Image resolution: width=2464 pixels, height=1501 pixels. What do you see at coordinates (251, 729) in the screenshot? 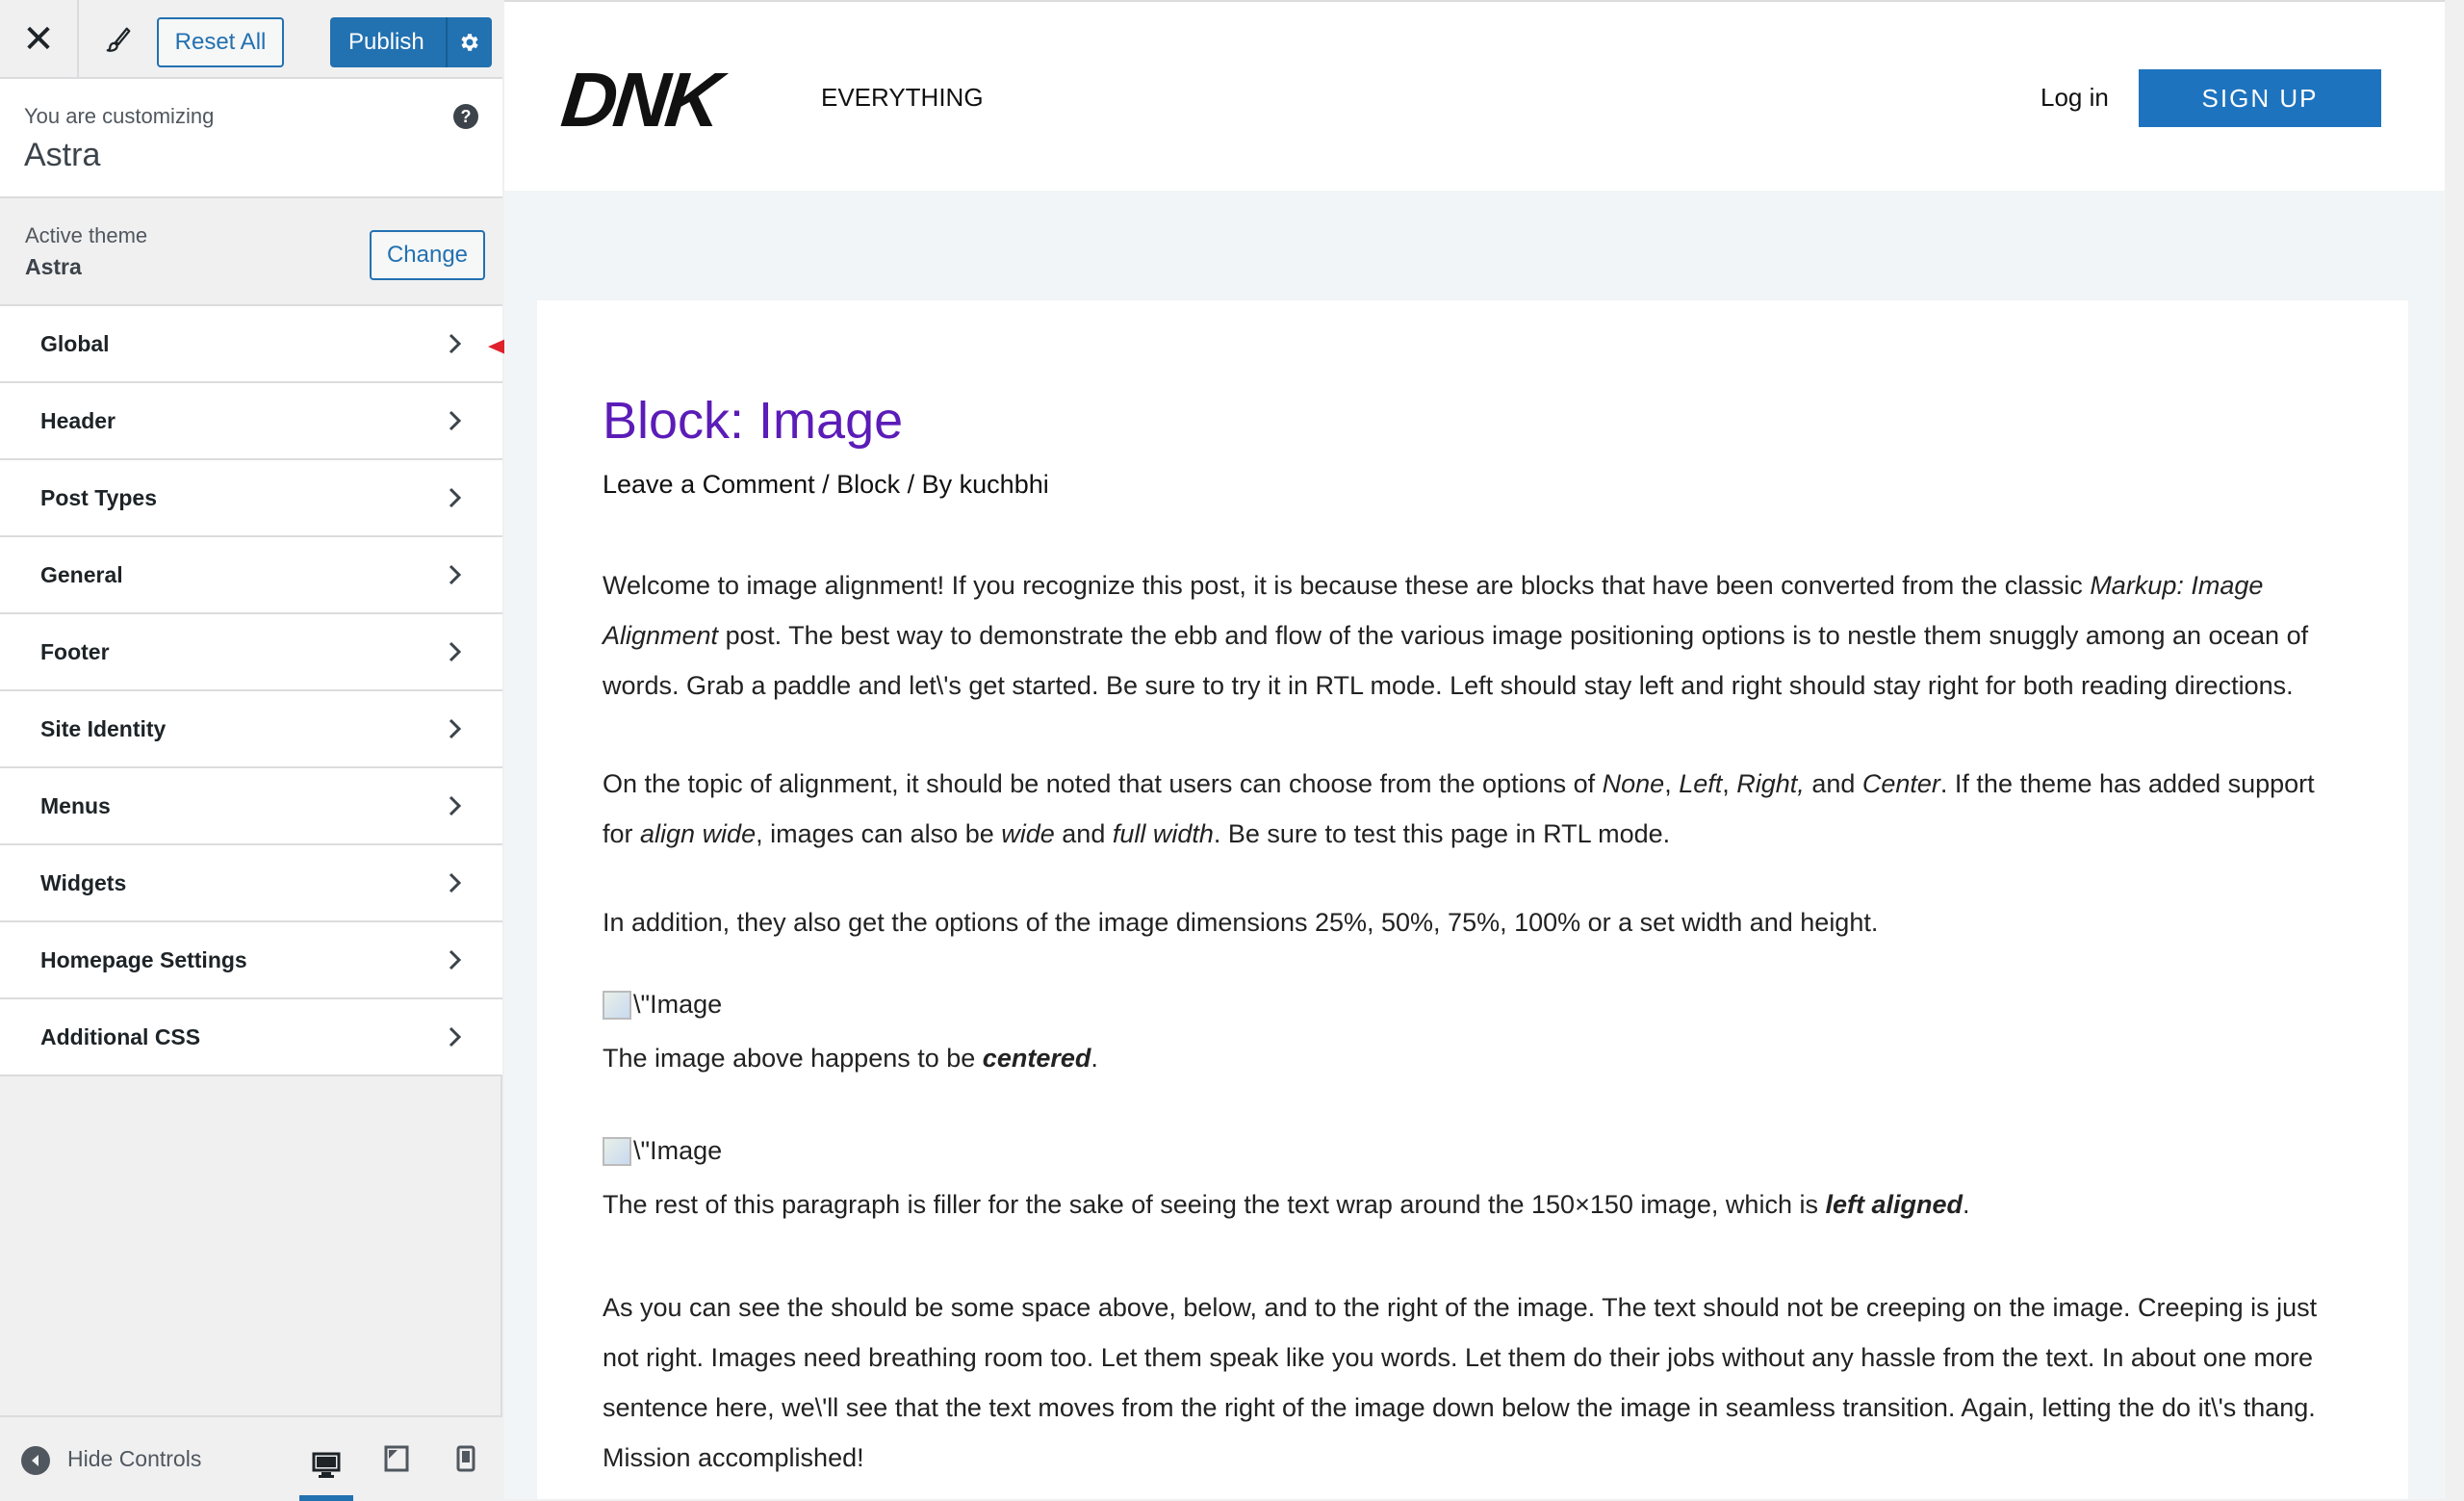
I see `panel-site-identity: Site Identity` at bounding box center [251, 729].